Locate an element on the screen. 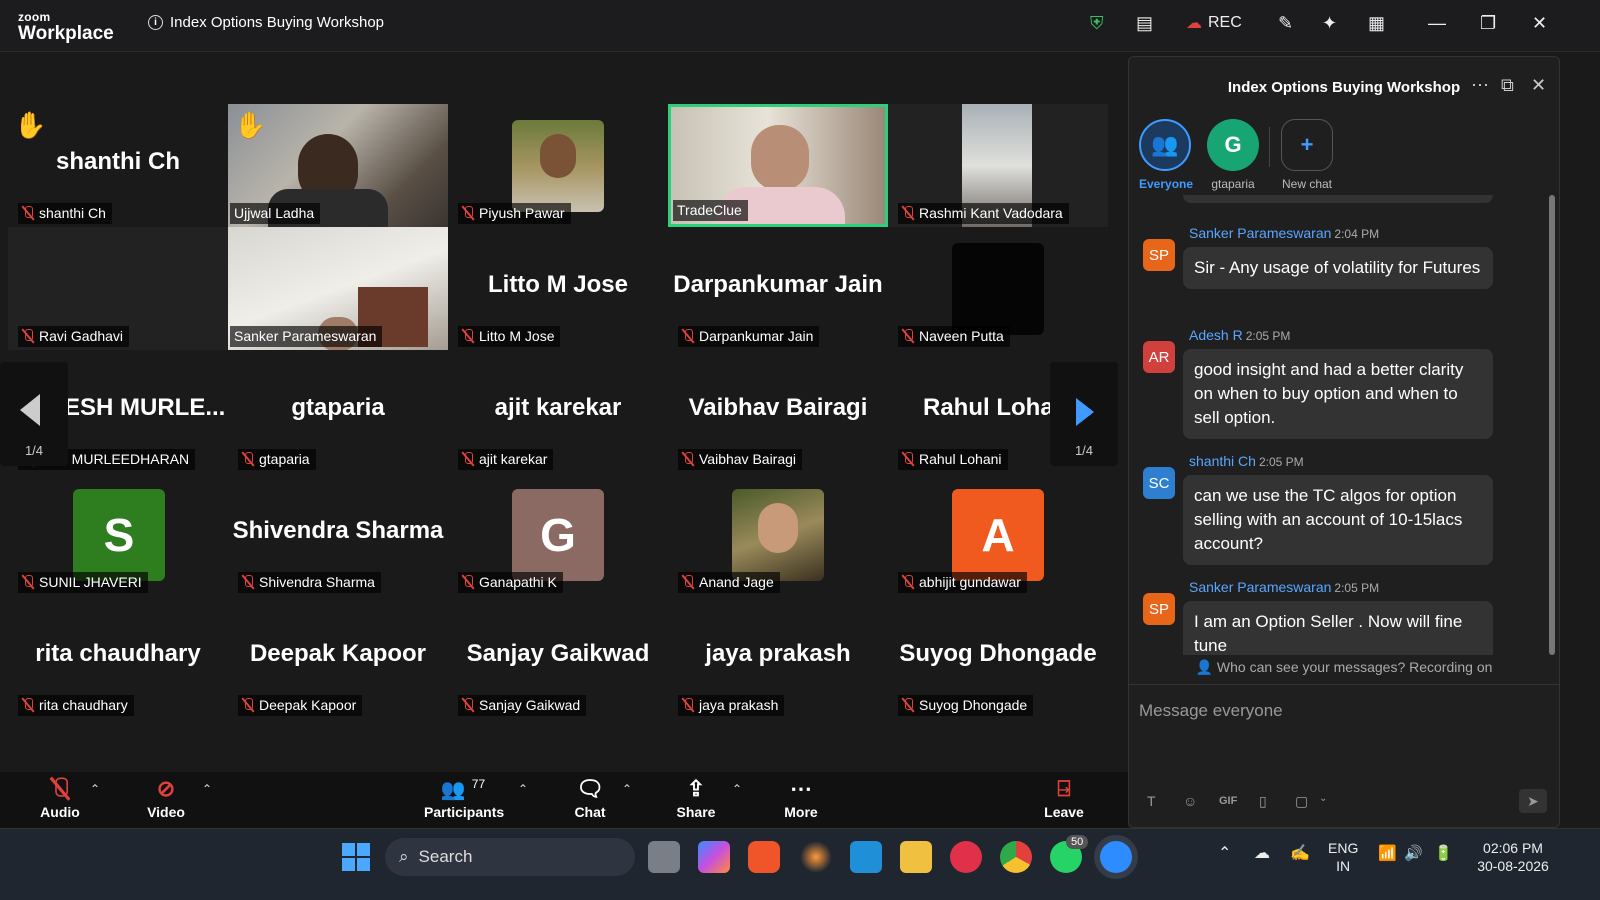 This screenshot has width=1600, height=900. prev-page-button: 1/4 is located at coordinates (34, 414).